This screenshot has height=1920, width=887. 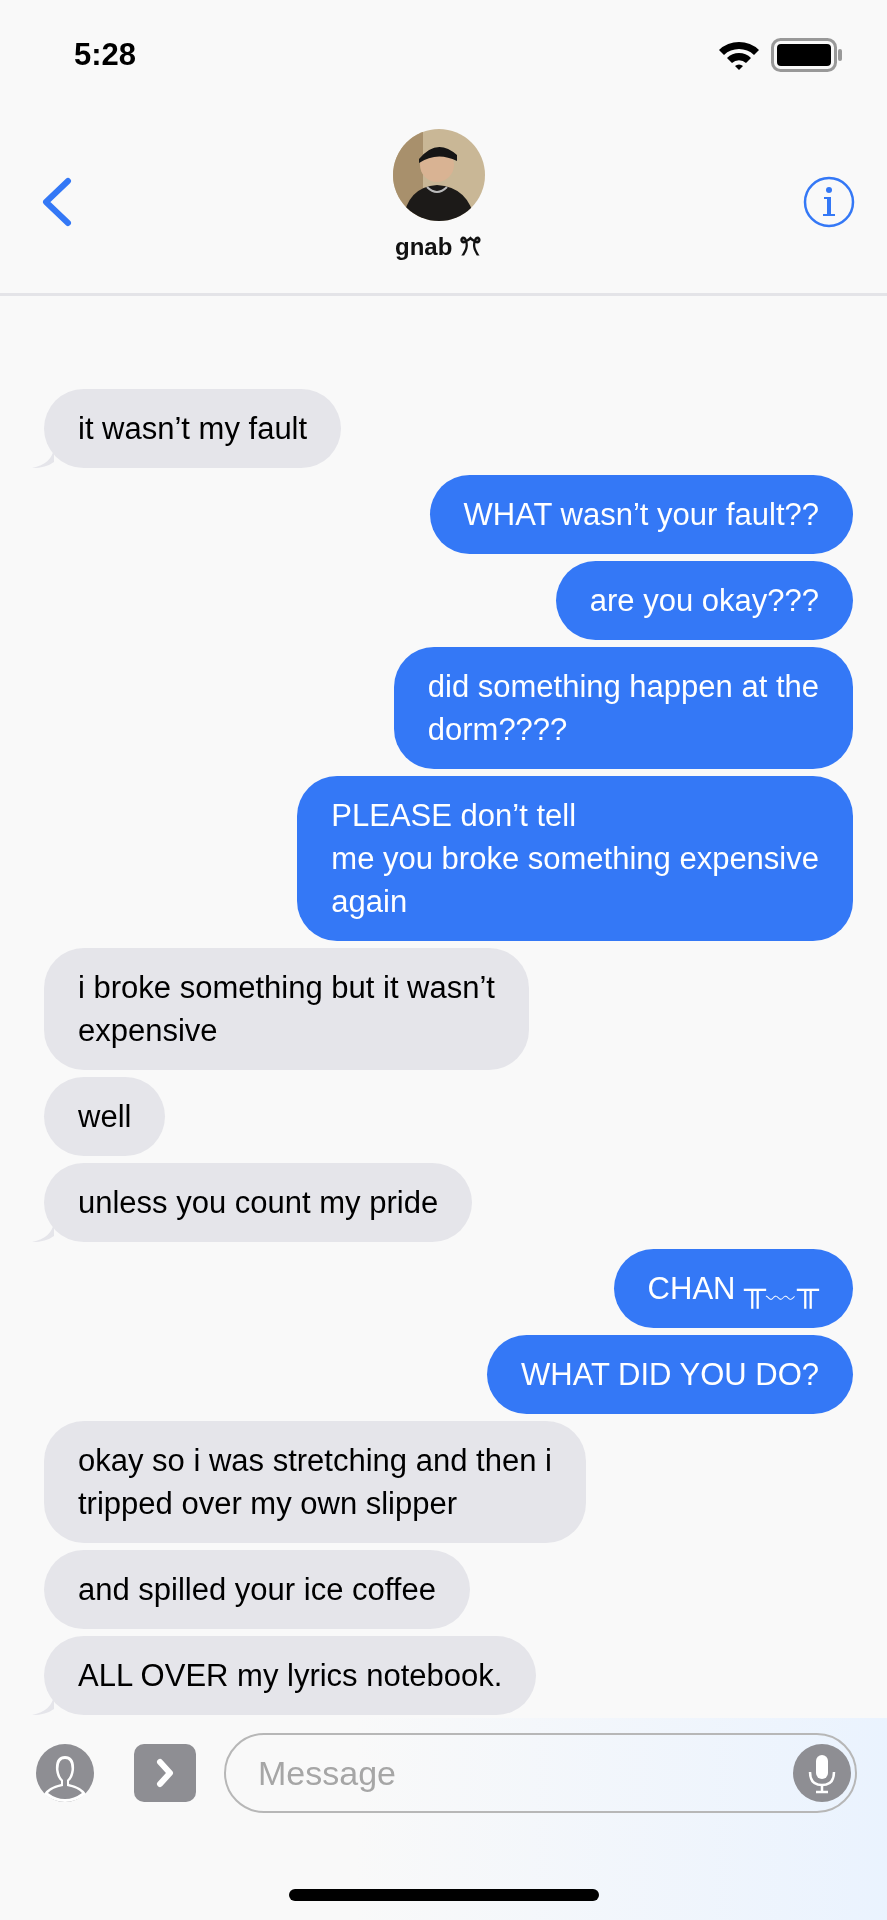 What do you see at coordinates (65, 1773) in the screenshot?
I see `contact-icon` at bounding box center [65, 1773].